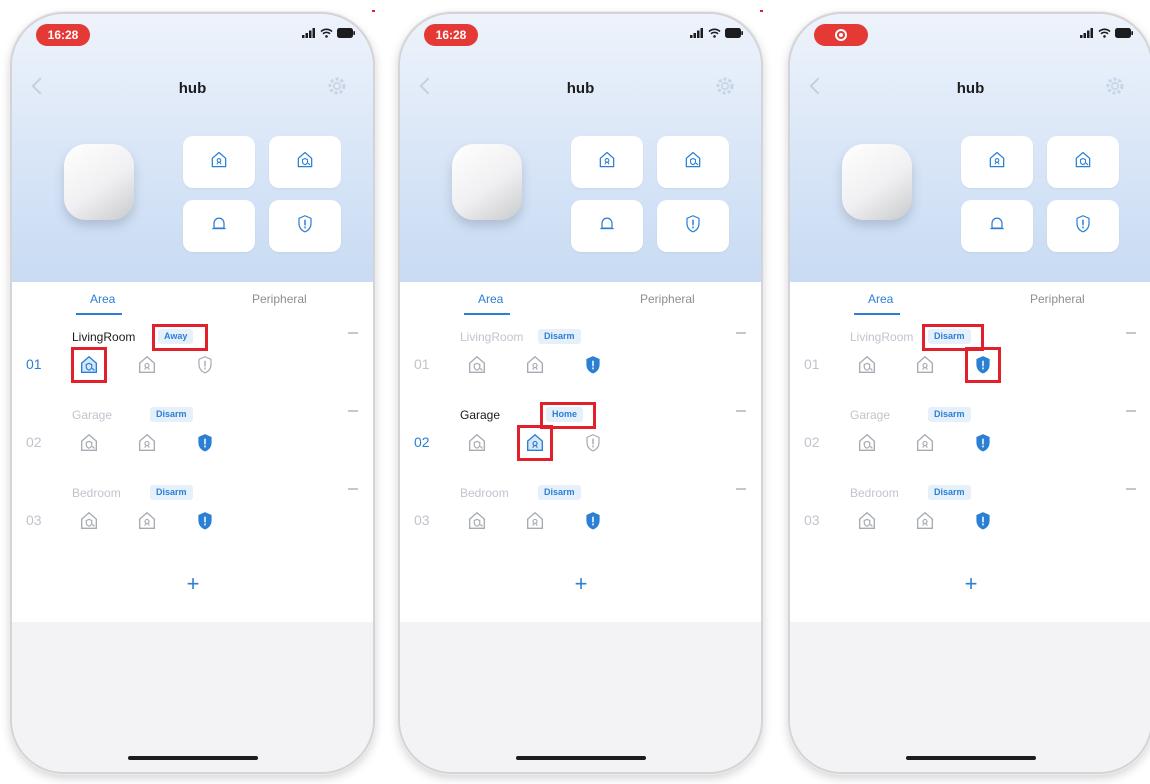 This screenshot has width=1150, height=784. What do you see at coordinates (761, 11) in the screenshot?
I see `red-mark` at bounding box center [761, 11].